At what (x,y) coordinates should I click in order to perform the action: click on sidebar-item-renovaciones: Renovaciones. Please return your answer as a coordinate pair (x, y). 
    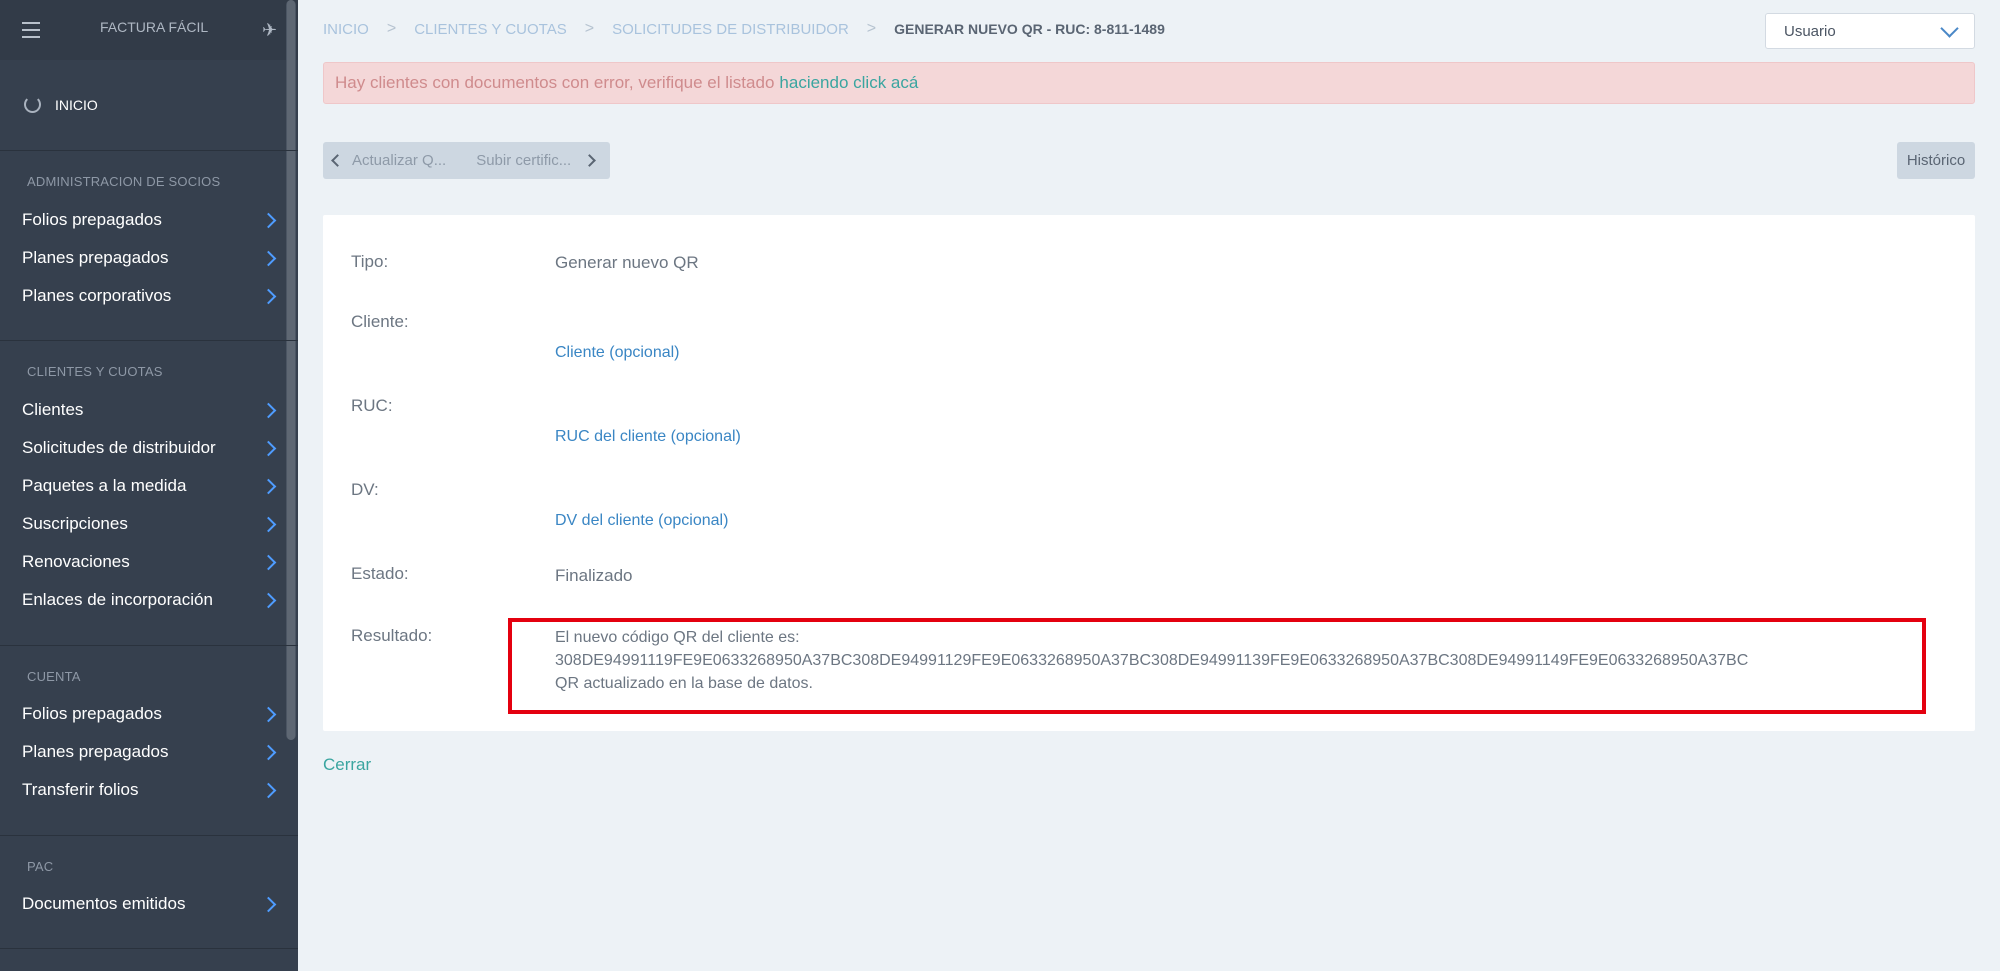
    Looking at the image, I should click on (153, 562).